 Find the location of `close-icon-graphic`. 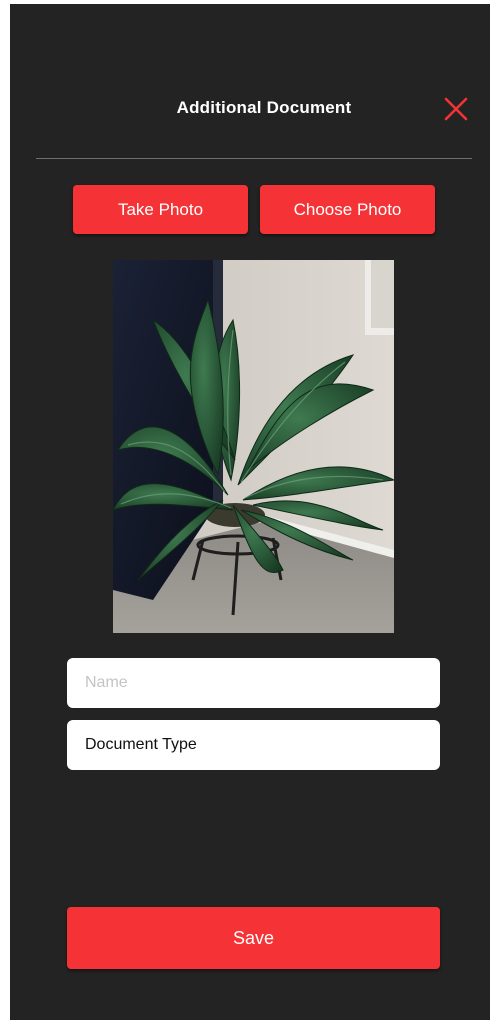

close-icon-graphic is located at coordinates (456, 109).